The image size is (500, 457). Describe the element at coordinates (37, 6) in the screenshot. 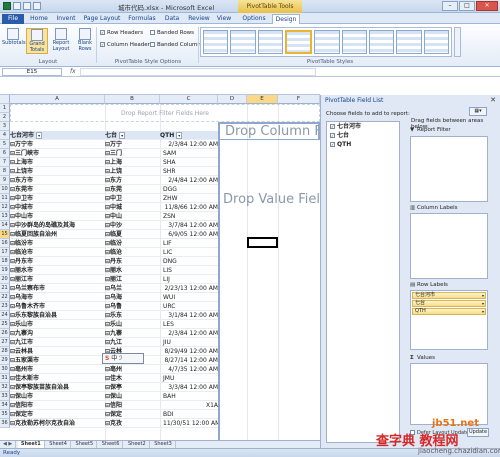

I see `redo-icon` at that location.